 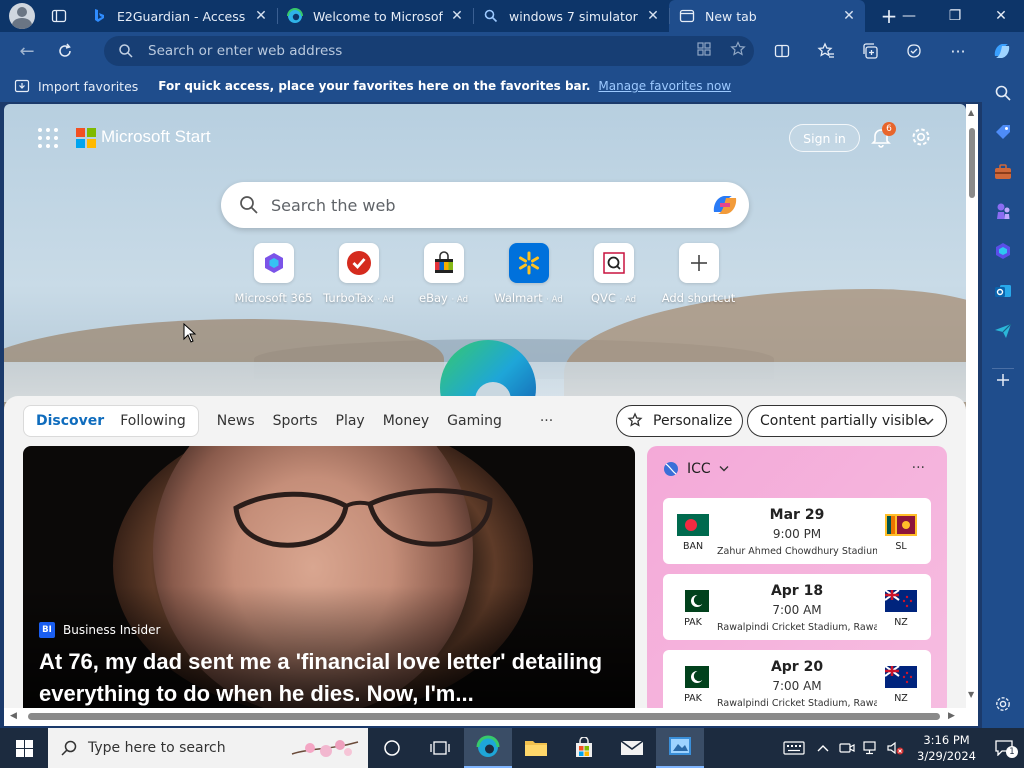 What do you see at coordinates (1003, 93) in the screenshot?
I see `sidebar-search-icon` at bounding box center [1003, 93].